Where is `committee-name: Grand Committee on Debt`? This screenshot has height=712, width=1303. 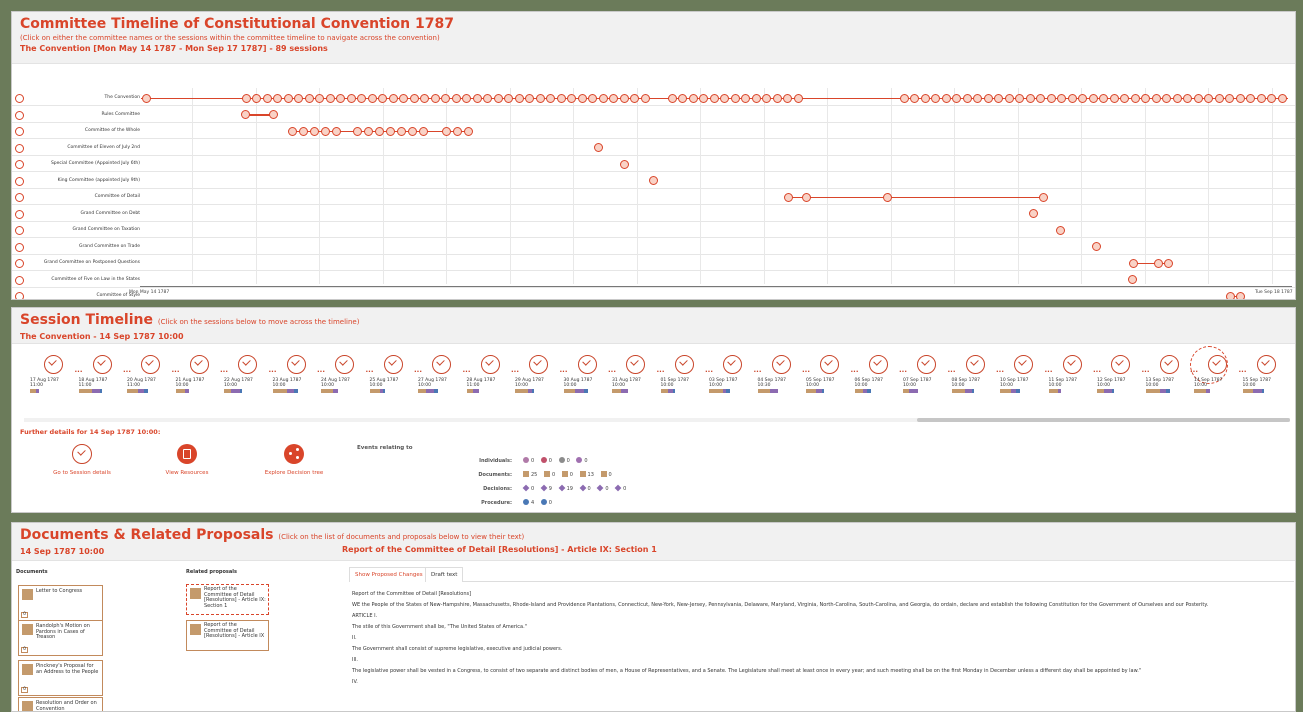
committee-name: Grand Committee on Debt is located at coordinates (76, 214).